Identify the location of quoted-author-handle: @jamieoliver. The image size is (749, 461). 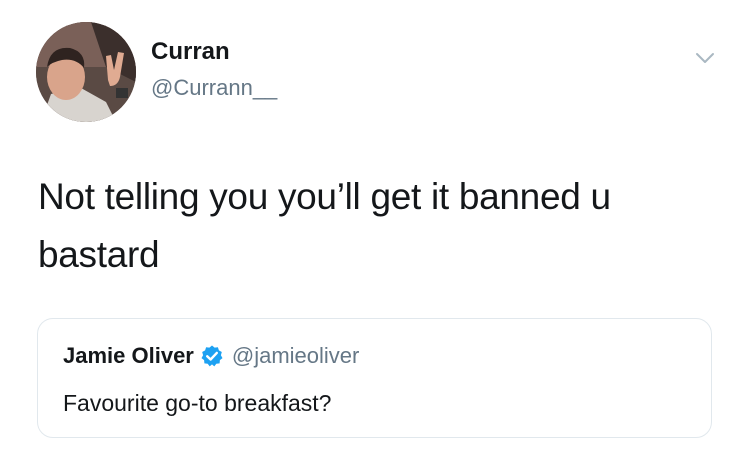
(295, 356).